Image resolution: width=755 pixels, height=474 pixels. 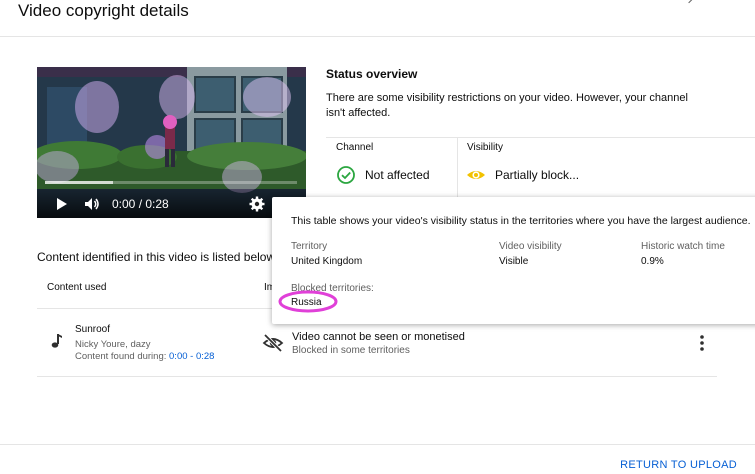 I want to click on check-circle-icon, so click(x=346, y=175).